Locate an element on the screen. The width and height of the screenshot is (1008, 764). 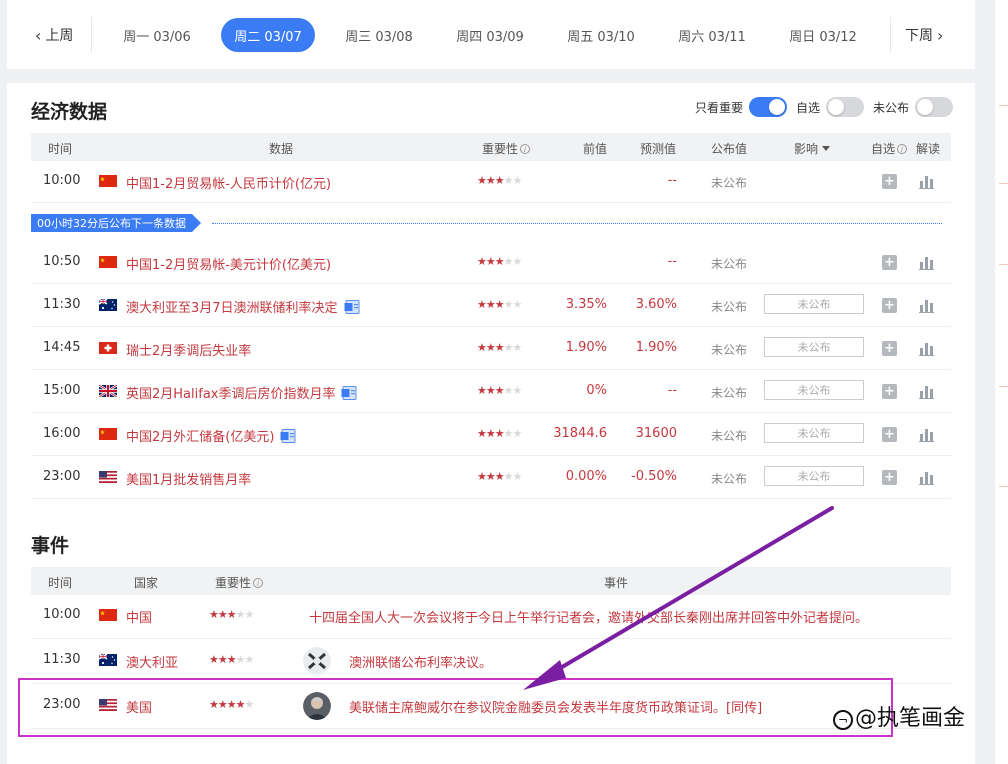
countdown-tag: 00小时32分后公布下一条数据 is located at coordinates (116, 223).